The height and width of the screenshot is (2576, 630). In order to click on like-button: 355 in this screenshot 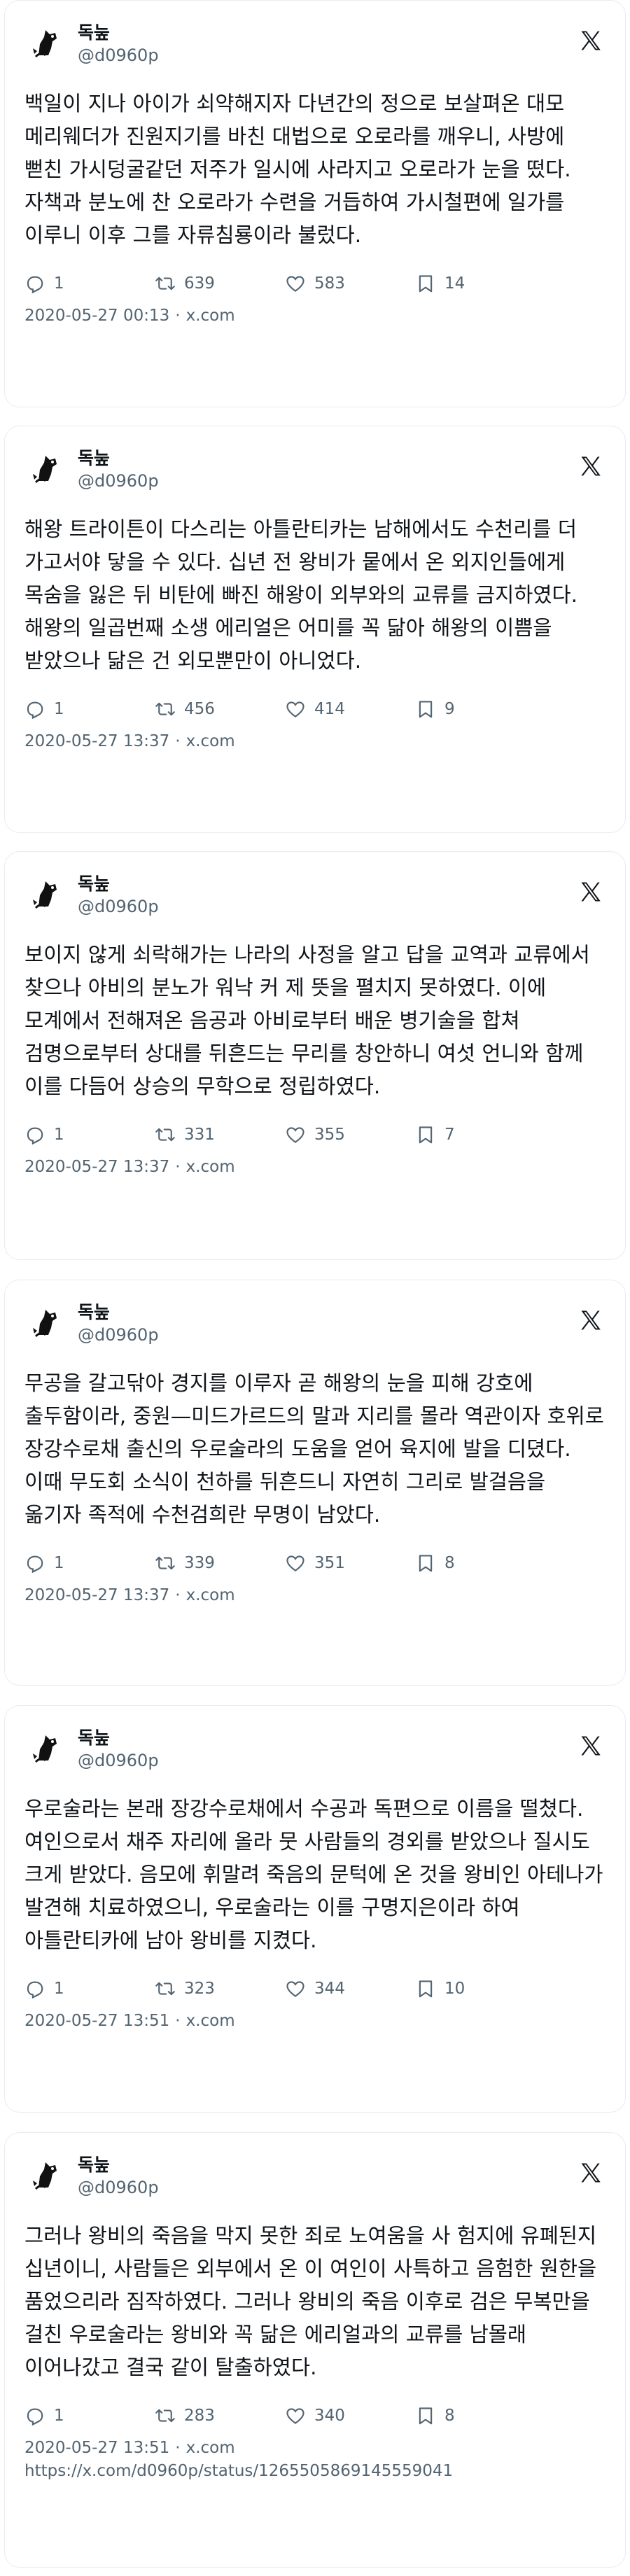, I will do `click(350, 1134)`.